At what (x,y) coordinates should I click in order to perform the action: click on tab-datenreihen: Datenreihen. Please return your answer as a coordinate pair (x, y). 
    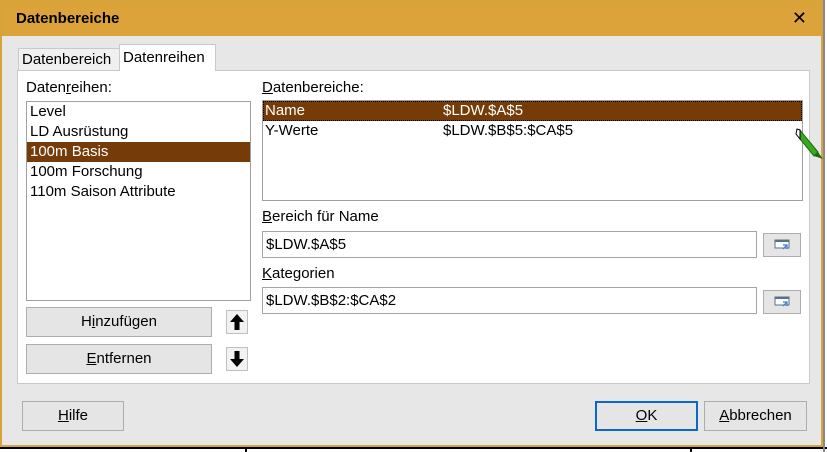
    Looking at the image, I should click on (167, 57).